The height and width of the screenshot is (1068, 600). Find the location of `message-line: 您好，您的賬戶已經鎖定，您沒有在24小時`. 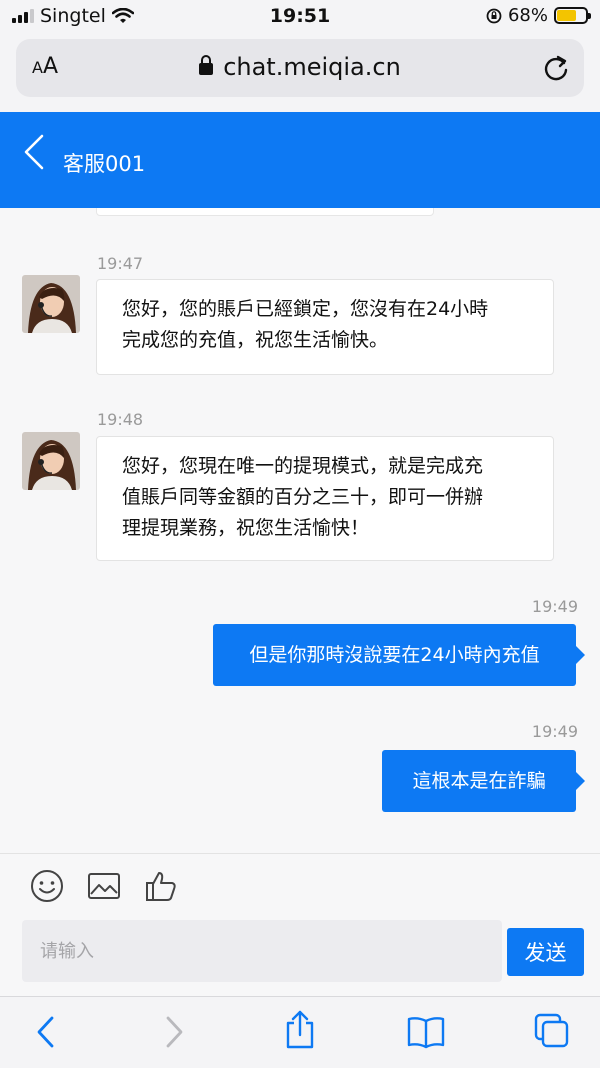

message-line: 您好，您的賬戶已經鎖定，您沒有在24小時 is located at coordinates (305, 309).